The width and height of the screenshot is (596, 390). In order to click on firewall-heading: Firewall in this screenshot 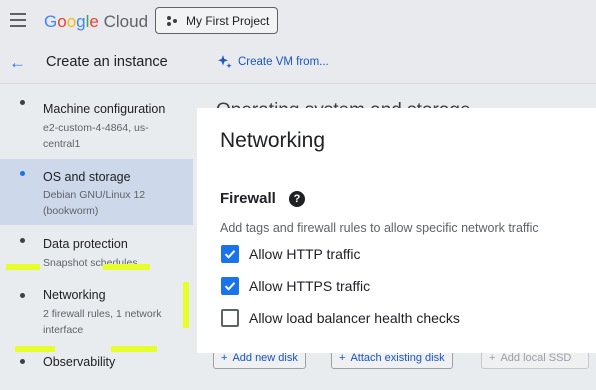, I will do `click(248, 198)`.